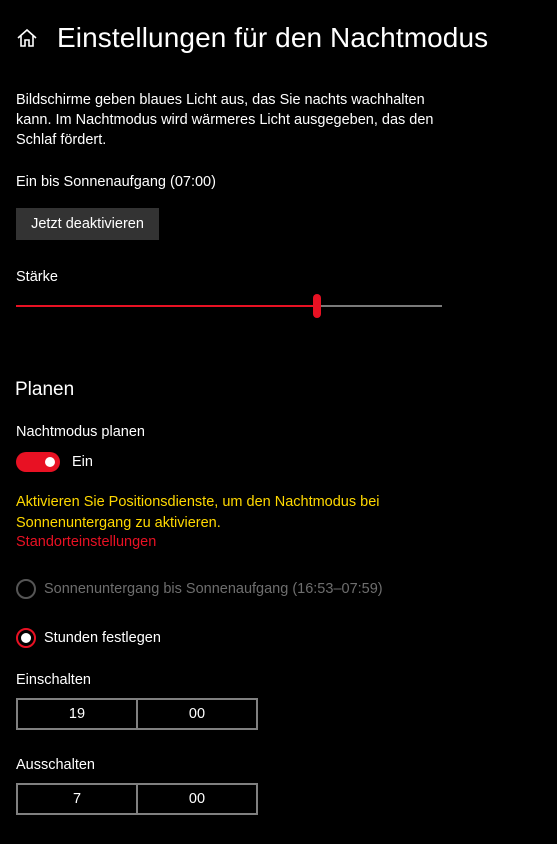  What do you see at coordinates (166, 306) in the screenshot?
I see `slider-fill` at bounding box center [166, 306].